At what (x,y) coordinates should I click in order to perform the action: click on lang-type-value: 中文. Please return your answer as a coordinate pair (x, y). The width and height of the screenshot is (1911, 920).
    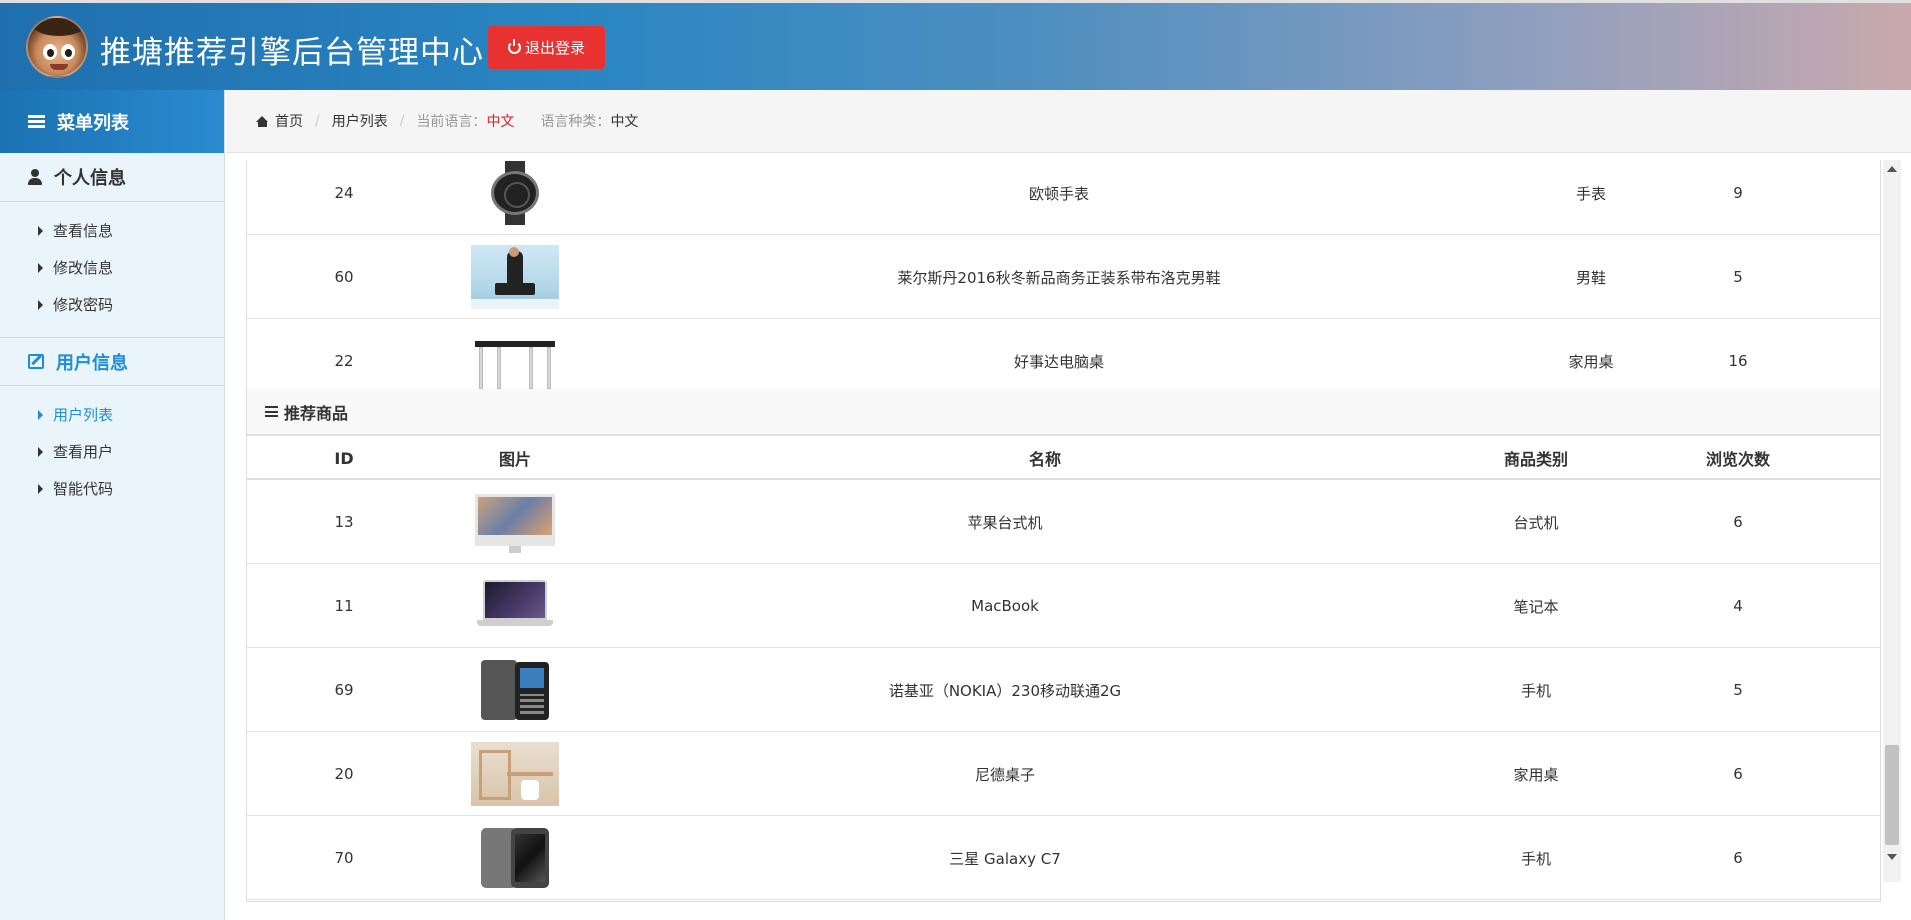
    Looking at the image, I should click on (624, 122).